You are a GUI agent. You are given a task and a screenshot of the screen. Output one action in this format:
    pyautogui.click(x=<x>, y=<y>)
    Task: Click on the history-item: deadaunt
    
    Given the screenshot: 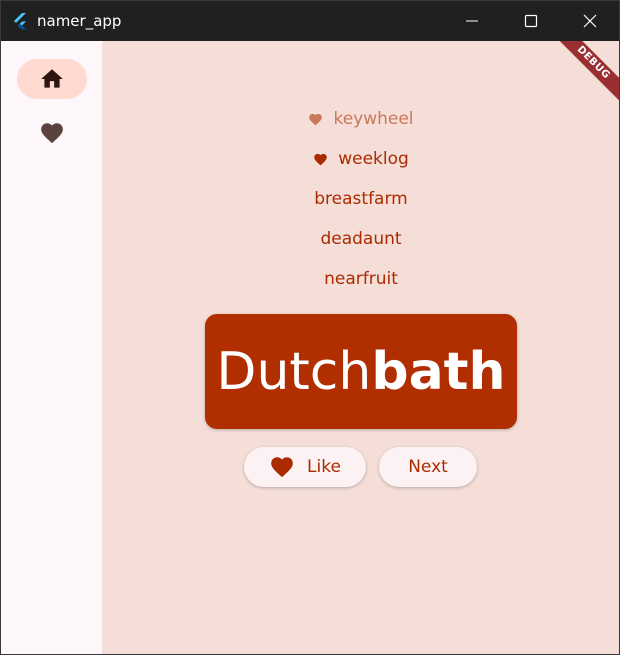 What is the action you would take?
    pyautogui.click(x=360, y=239)
    